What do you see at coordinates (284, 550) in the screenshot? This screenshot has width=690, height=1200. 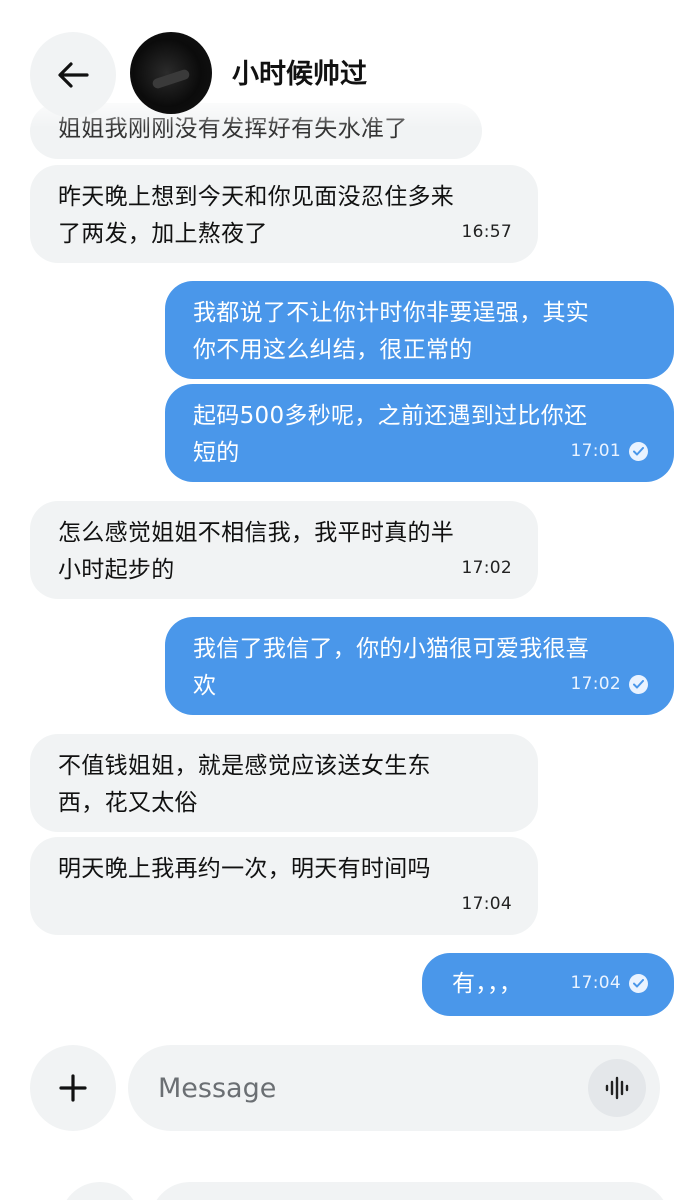 I see `message-bubble-incoming: 怎么感觉姐姐不相信我，我平时真的半 小时起步的 17:02` at bounding box center [284, 550].